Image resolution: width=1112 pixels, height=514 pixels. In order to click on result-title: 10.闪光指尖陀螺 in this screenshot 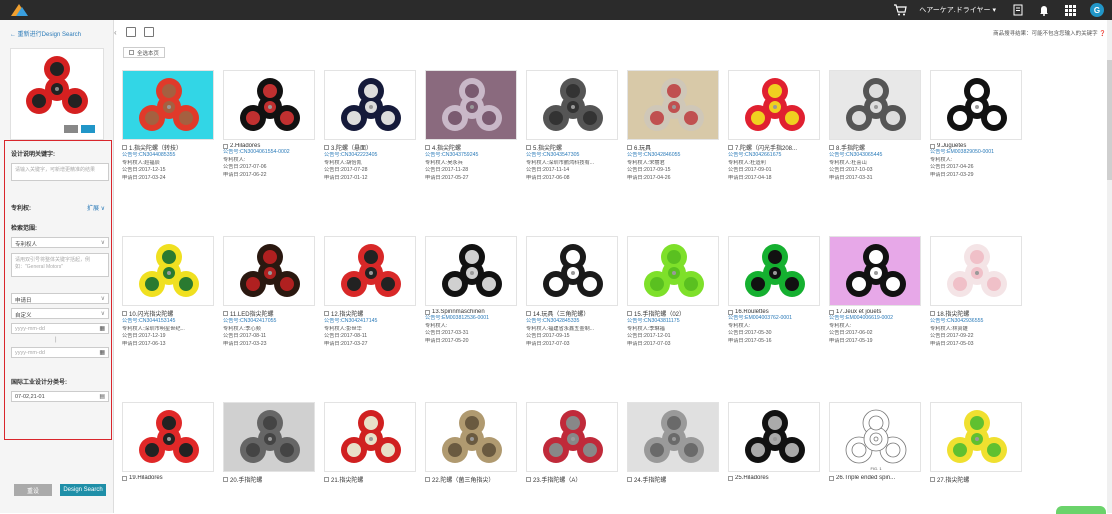, I will do `click(169, 313)`.